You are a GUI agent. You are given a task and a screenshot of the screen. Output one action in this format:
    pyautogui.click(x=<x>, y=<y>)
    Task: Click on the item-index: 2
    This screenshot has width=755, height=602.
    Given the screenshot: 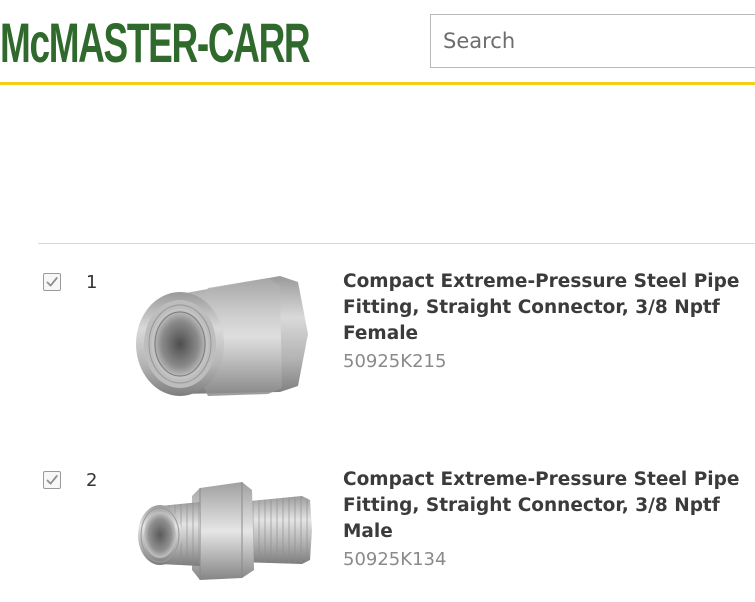 What is the action you would take?
    pyautogui.click(x=92, y=480)
    